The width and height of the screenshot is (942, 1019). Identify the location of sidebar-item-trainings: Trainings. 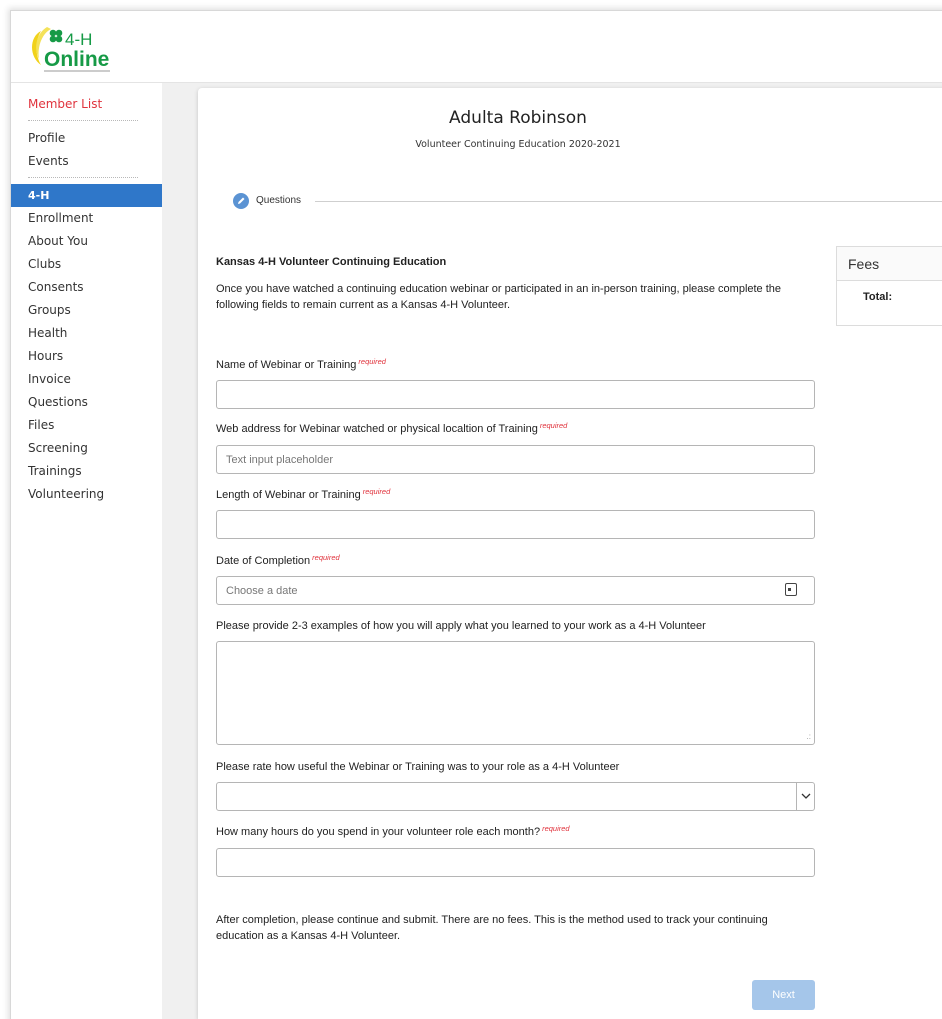
(86, 471).